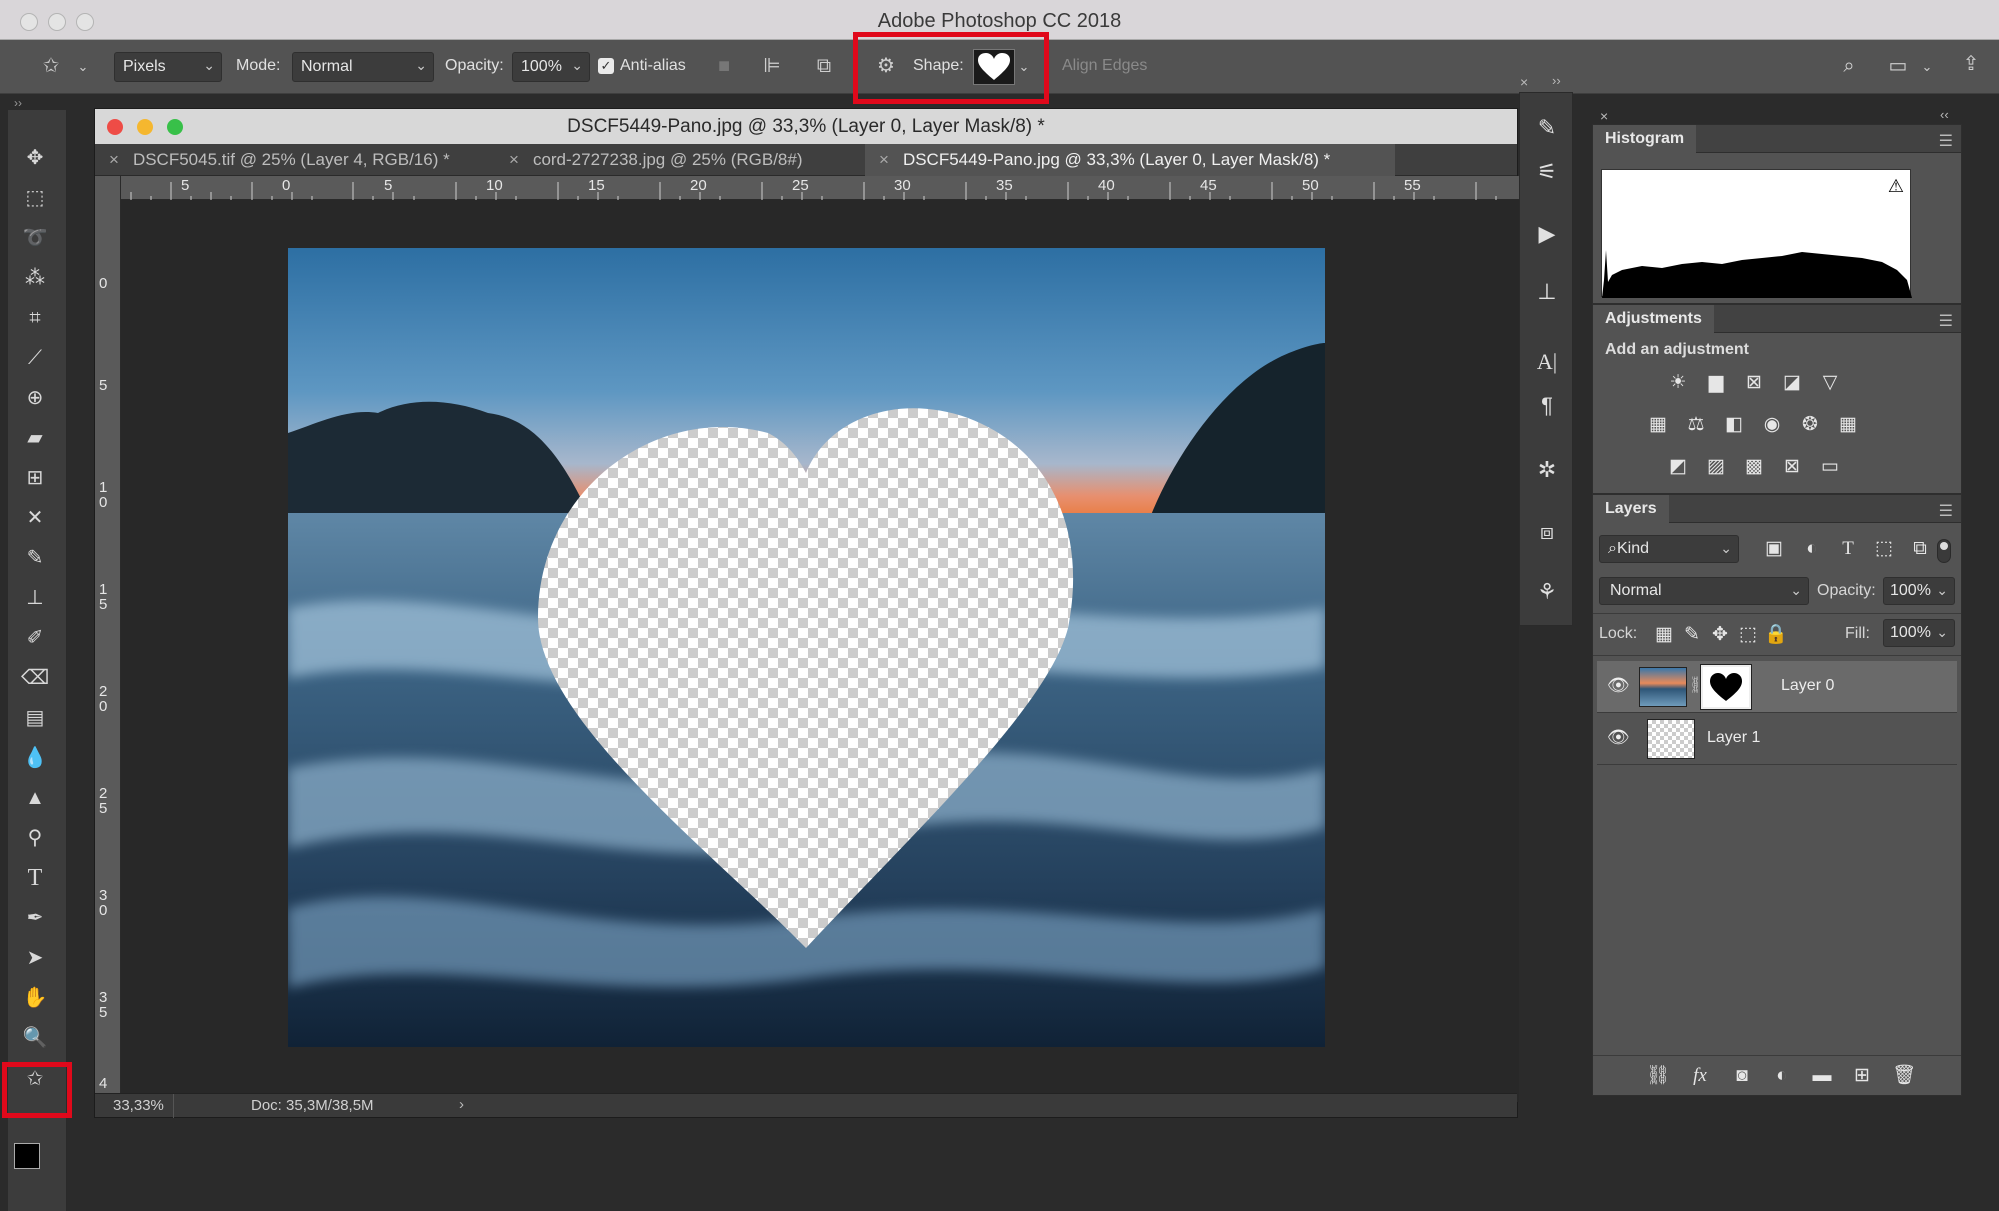 The height and width of the screenshot is (1211, 1999). What do you see at coordinates (1944, 551) in the screenshot?
I see `filter-toggle` at bounding box center [1944, 551].